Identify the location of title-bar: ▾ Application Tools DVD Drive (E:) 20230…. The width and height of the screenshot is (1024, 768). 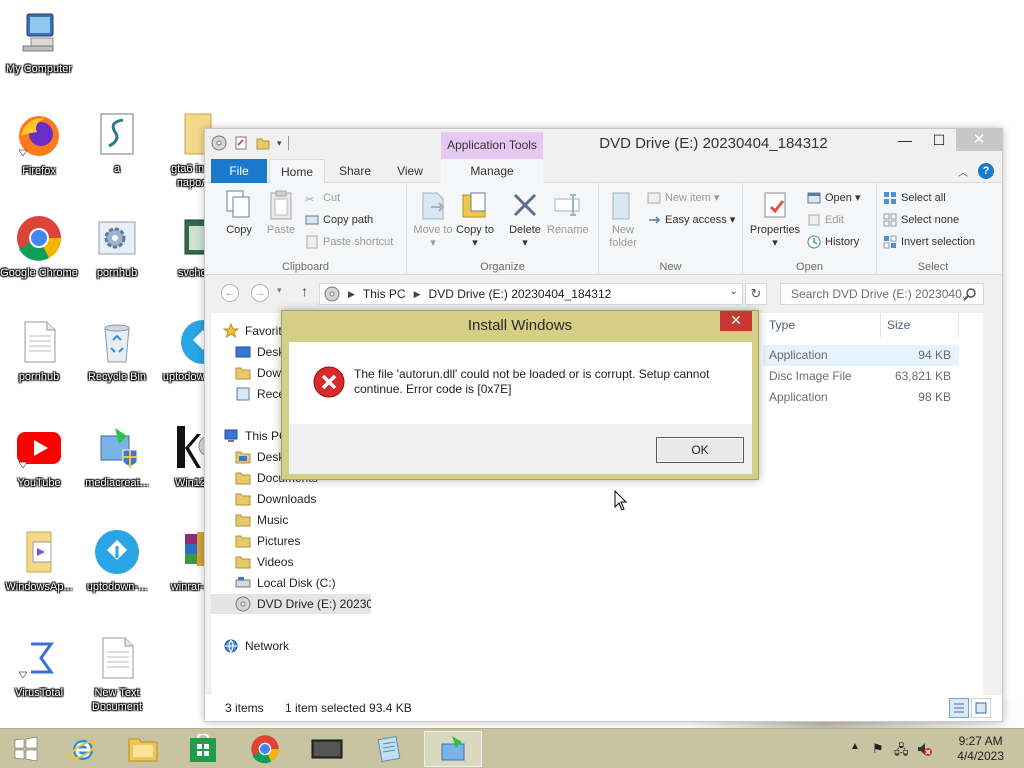
(603, 144).